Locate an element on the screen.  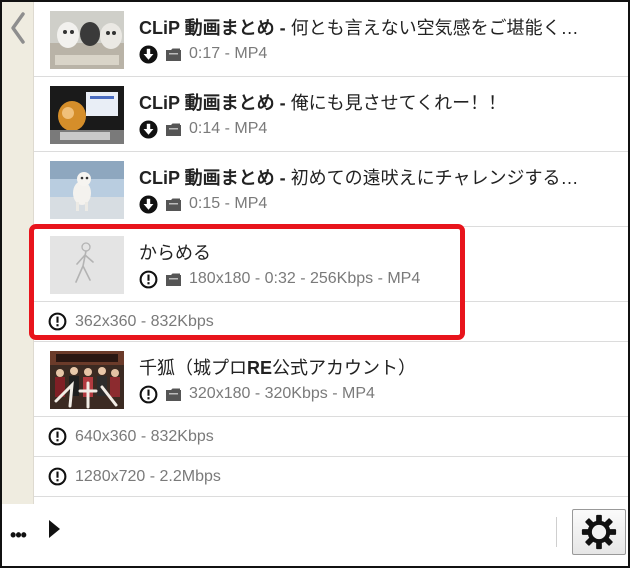
gear-icon is located at coordinates (599, 532).